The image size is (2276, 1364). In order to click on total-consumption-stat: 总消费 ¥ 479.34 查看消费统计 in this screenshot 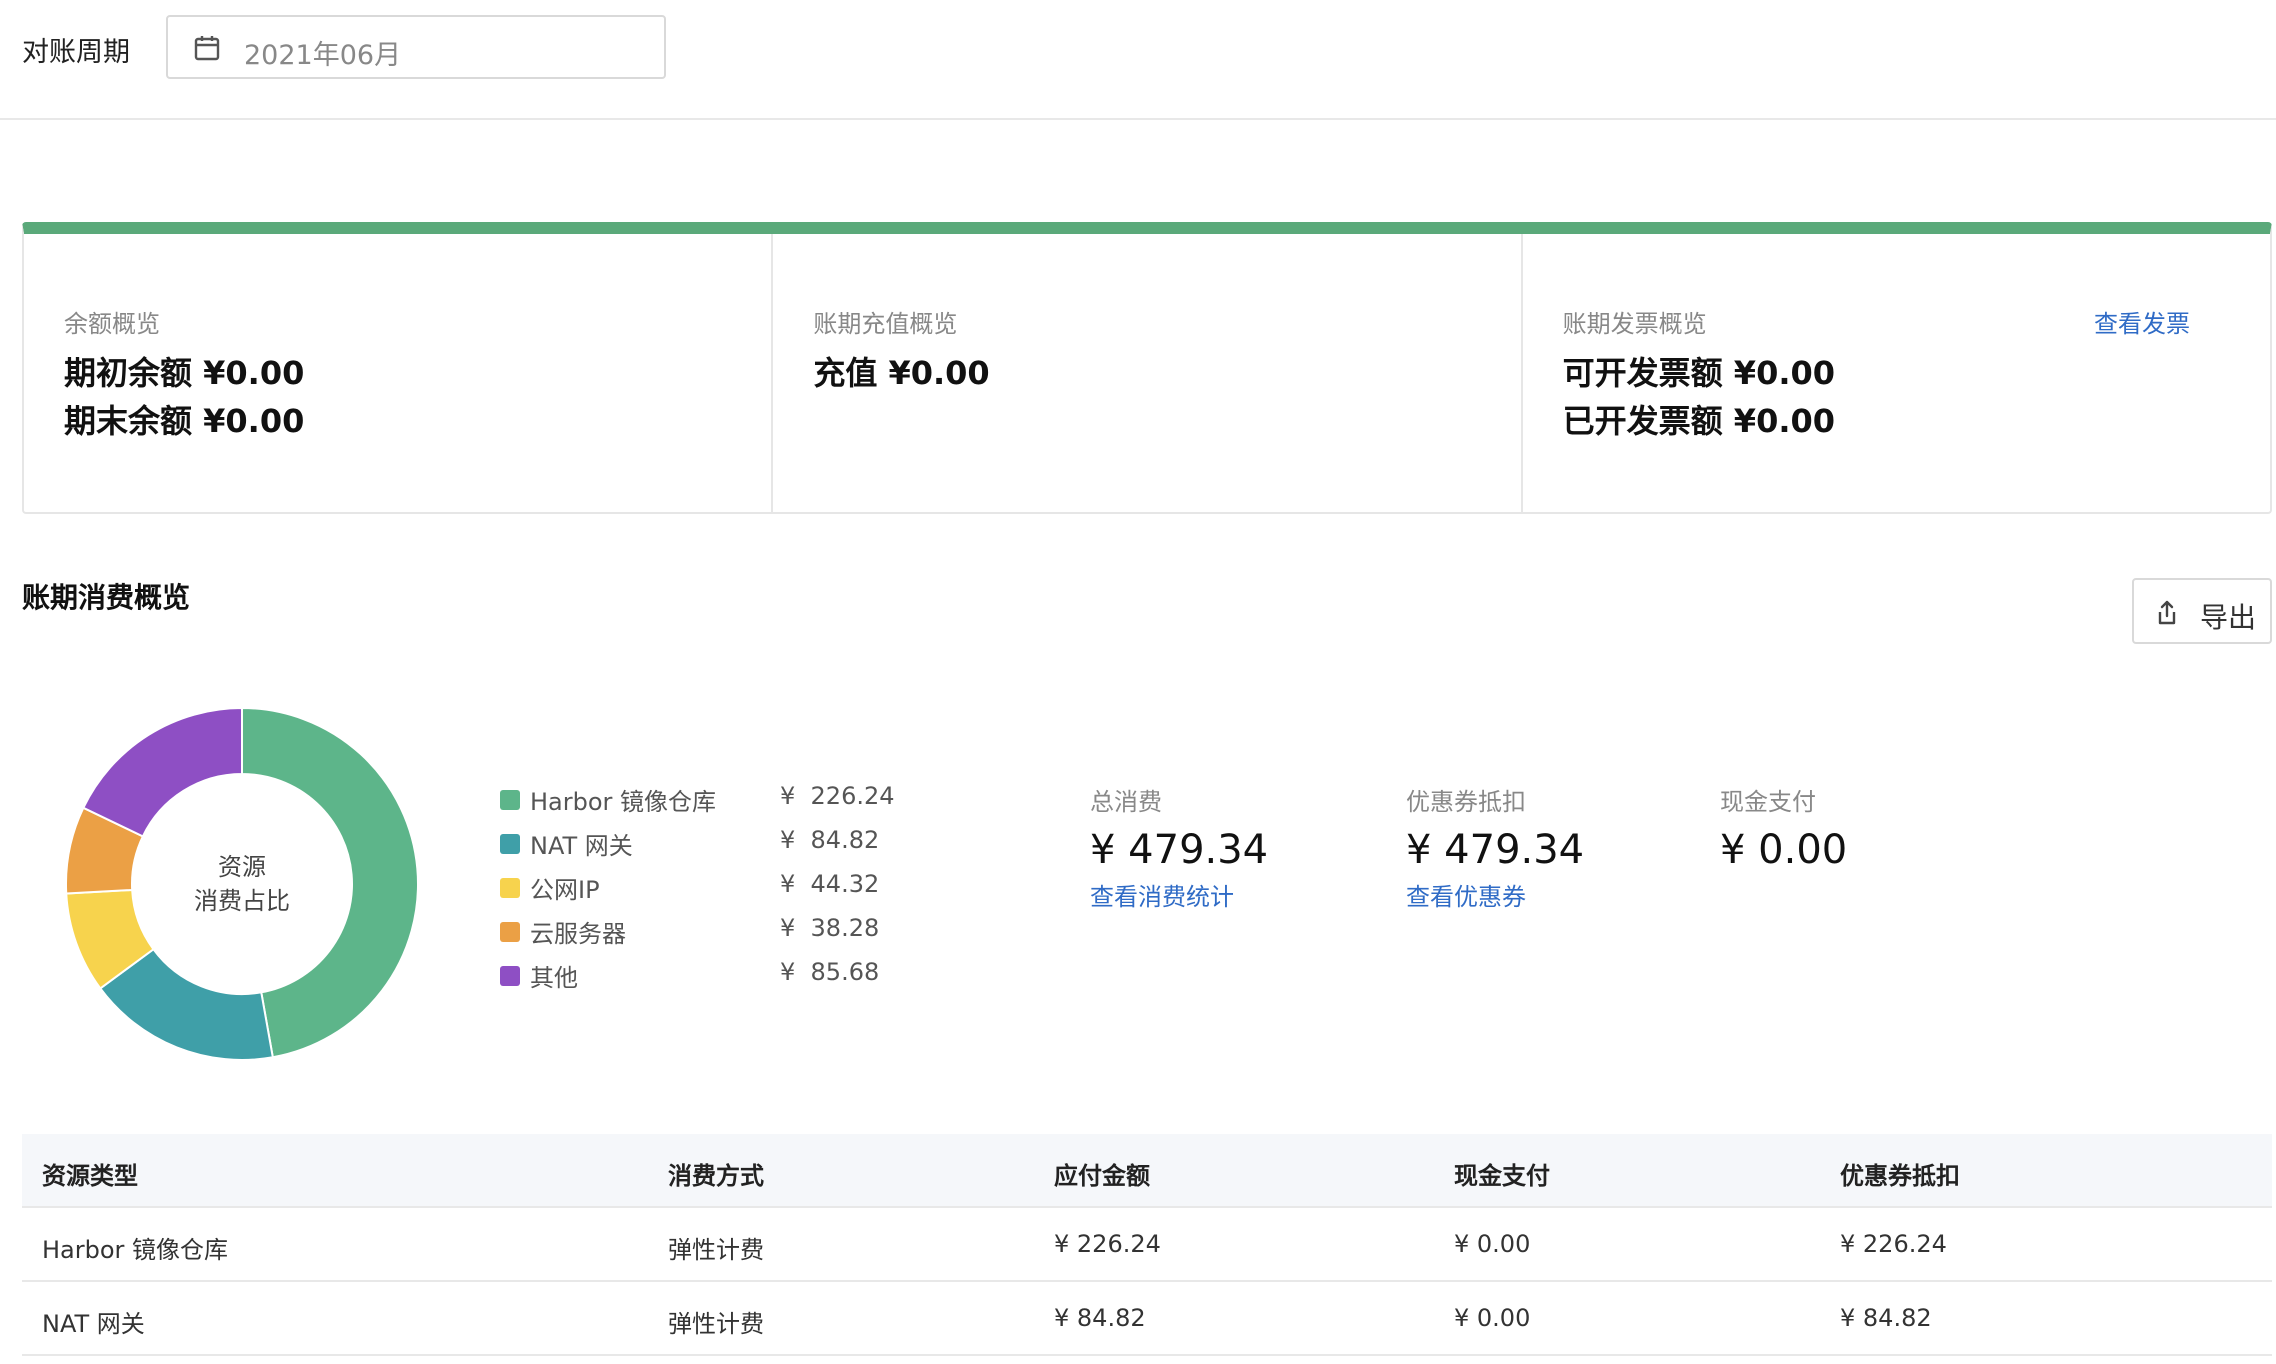, I will do `click(1179, 847)`.